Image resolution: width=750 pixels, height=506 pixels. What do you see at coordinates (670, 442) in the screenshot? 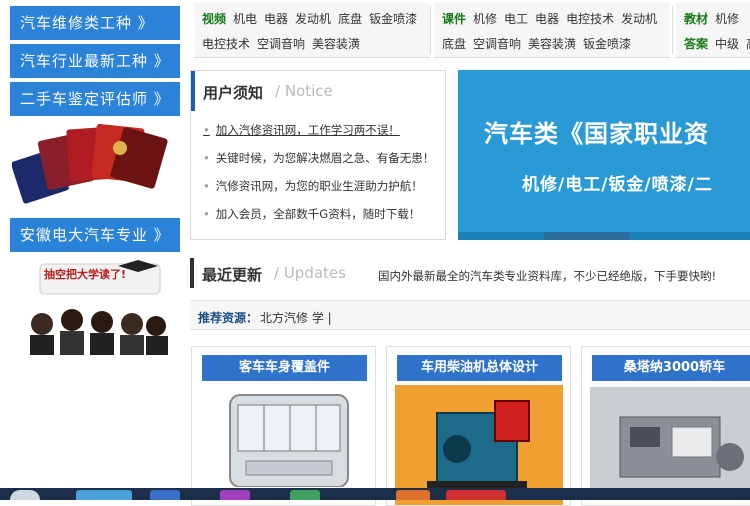
I see `car-engine-image` at bounding box center [670, 442].